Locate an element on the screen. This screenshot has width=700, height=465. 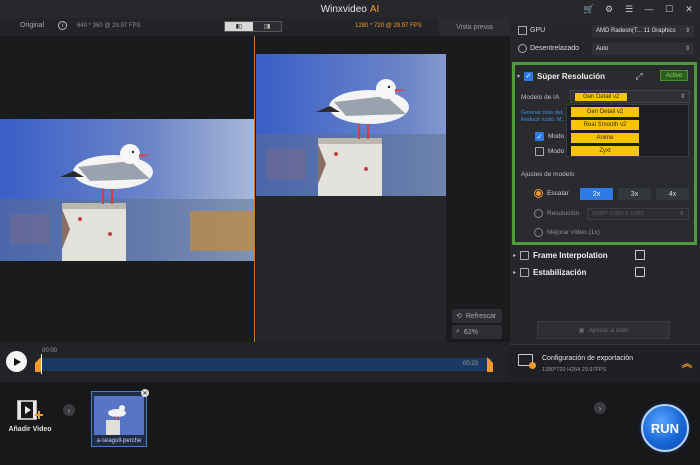
deinterlace-select: Auto ⇕ is located at coordinates (643, 48).